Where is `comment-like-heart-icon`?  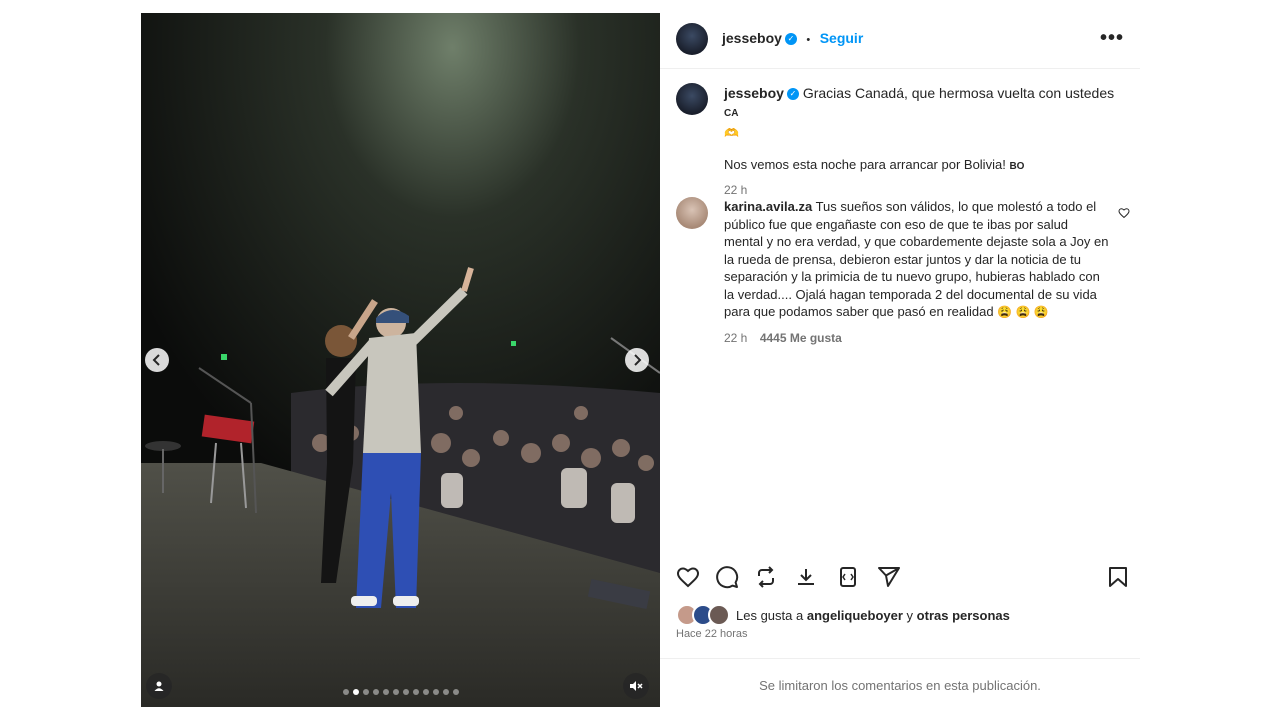 comment-like-heart-icon is located at coordinates (1124, 213).